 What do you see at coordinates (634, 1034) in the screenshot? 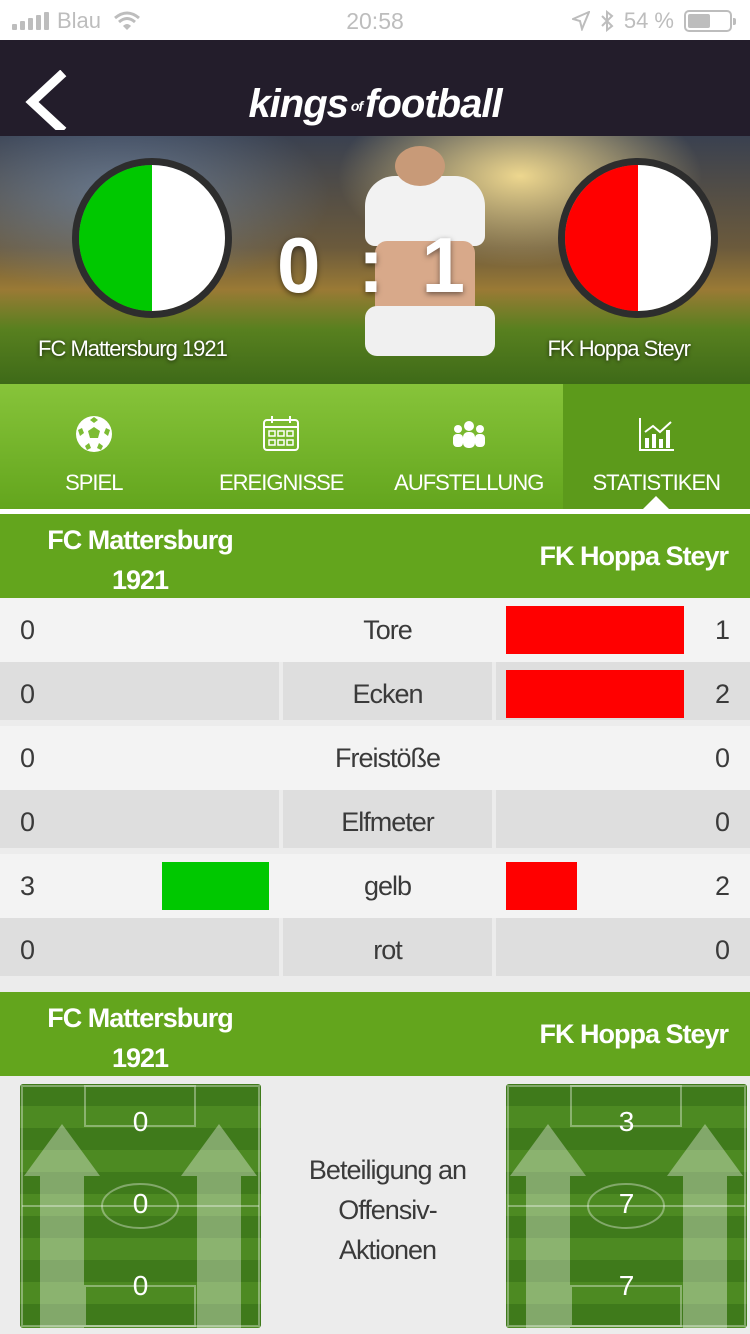
I see `offense-away-team: FK Hoppa Steyr` at bounding box center [634, 1034].